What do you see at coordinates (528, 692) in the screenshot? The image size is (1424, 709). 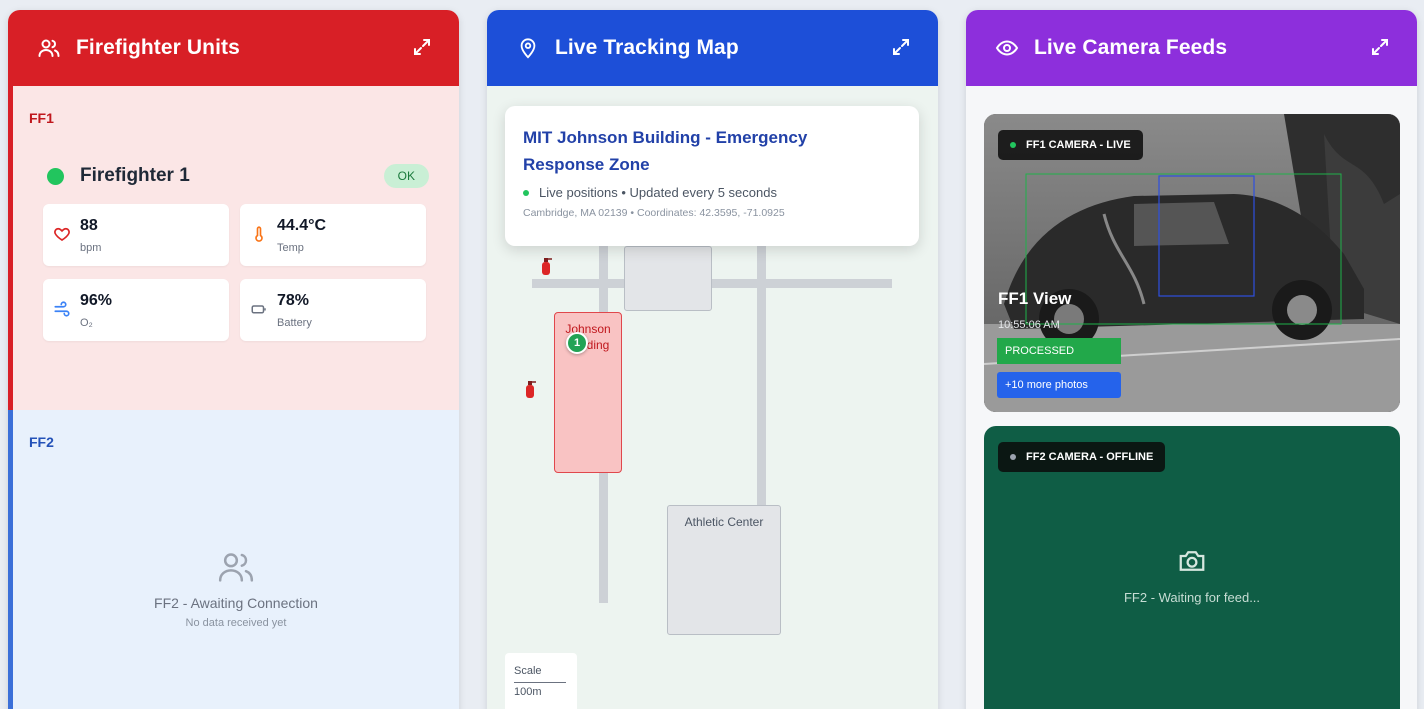 I see `scale-value: 100m` at bounding box center [528, 692].